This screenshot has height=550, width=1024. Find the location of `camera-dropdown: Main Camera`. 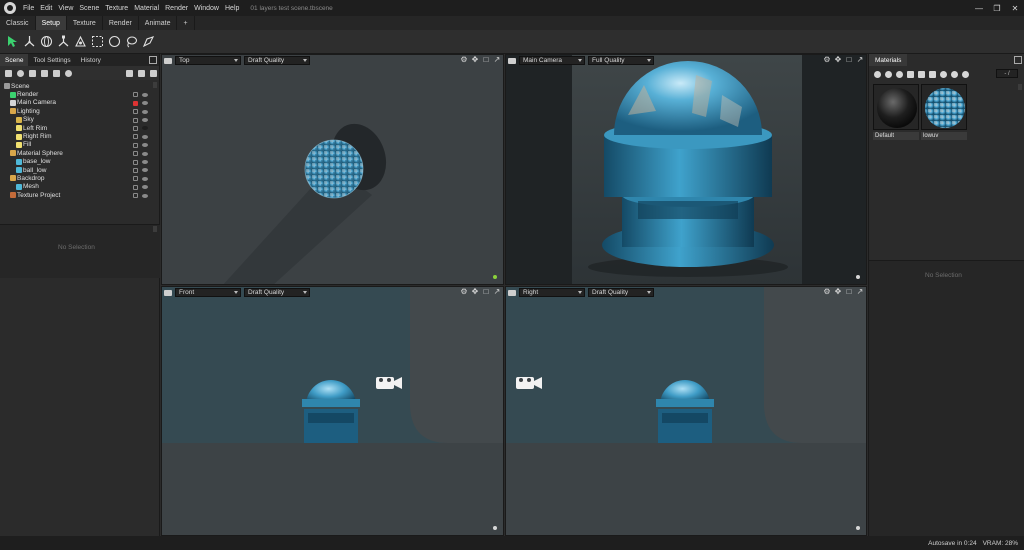

camera-dropdown: Main Camera is located at coordinates (552, 60).